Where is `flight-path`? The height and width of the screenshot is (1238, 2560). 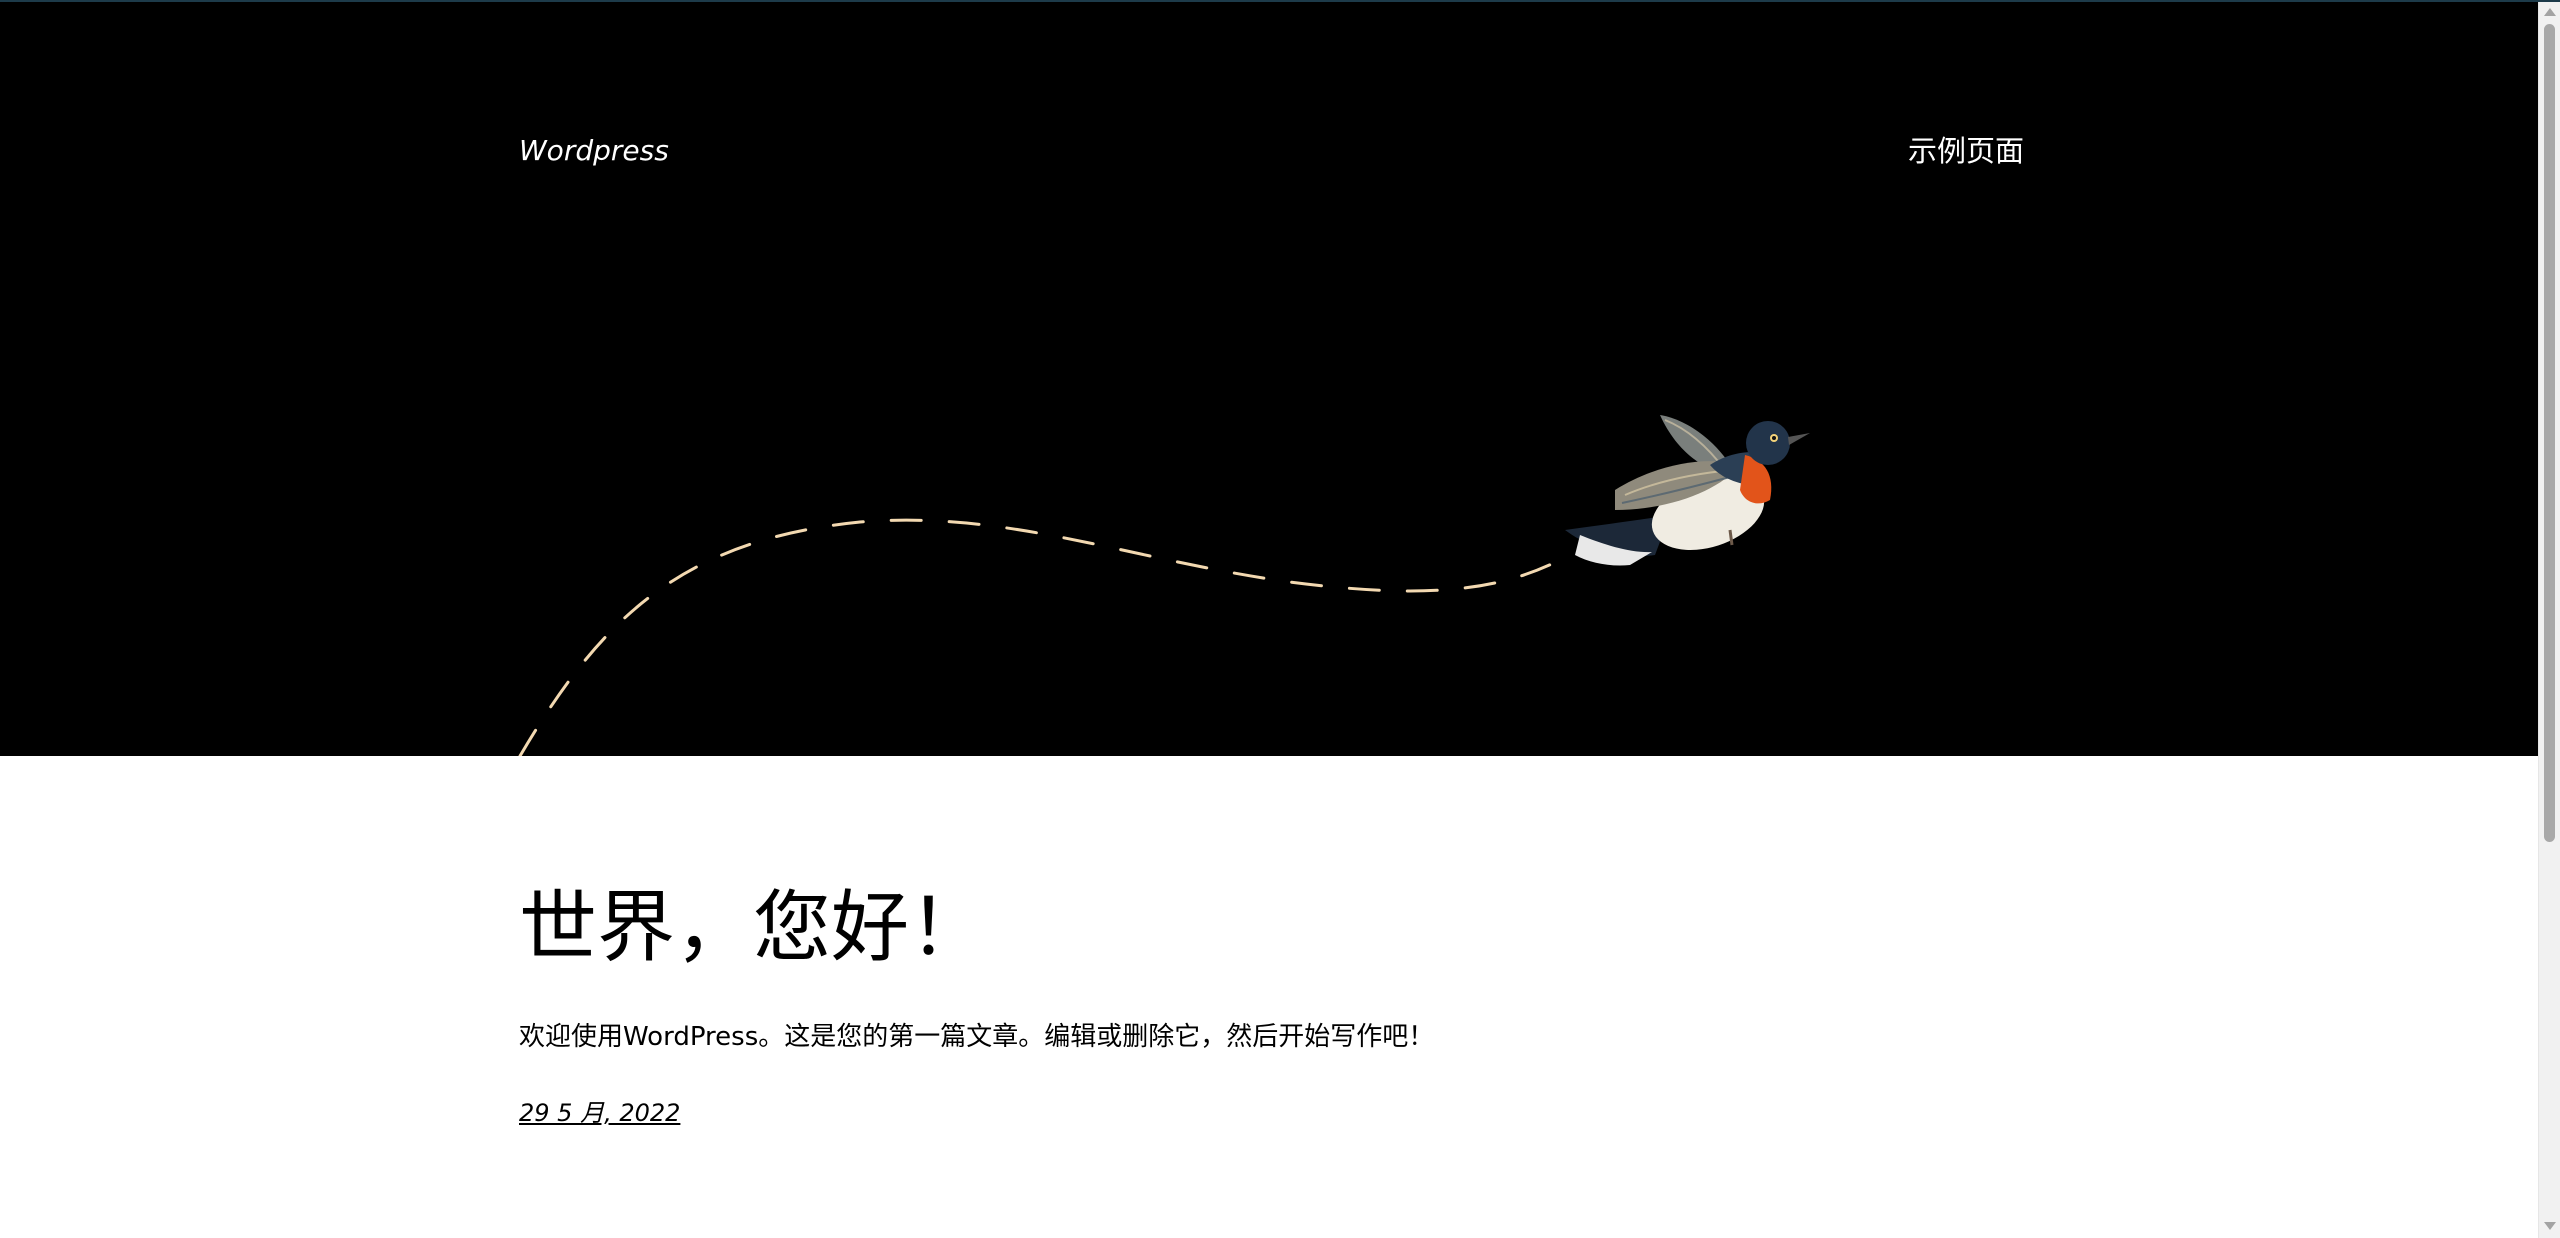 flight-path is located at coordinates (1040, 637).